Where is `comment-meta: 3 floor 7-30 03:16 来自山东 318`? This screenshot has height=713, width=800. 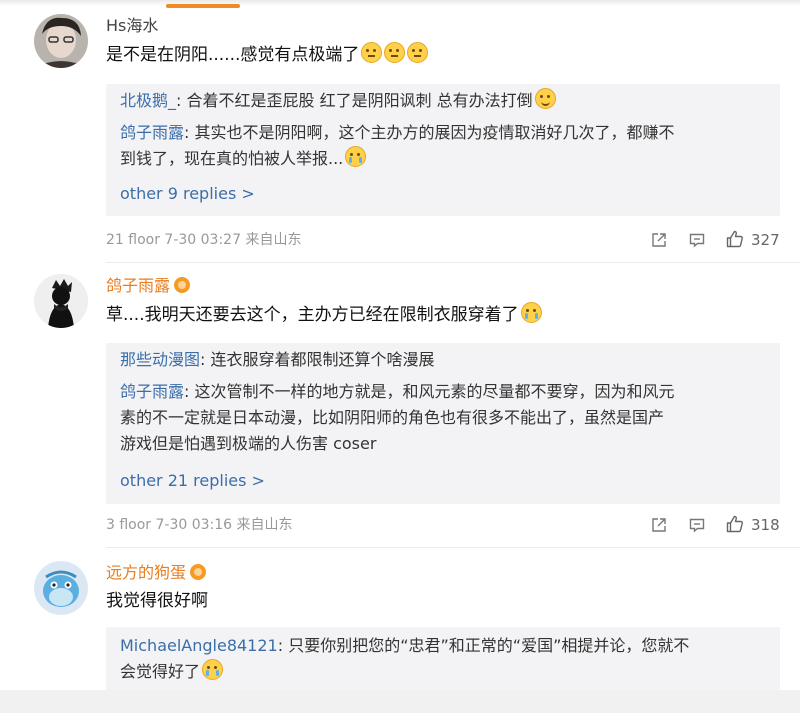
comment-meta: 3 floor 7-30 03:16 来自山东 318 is located at coordinates (446, 525).